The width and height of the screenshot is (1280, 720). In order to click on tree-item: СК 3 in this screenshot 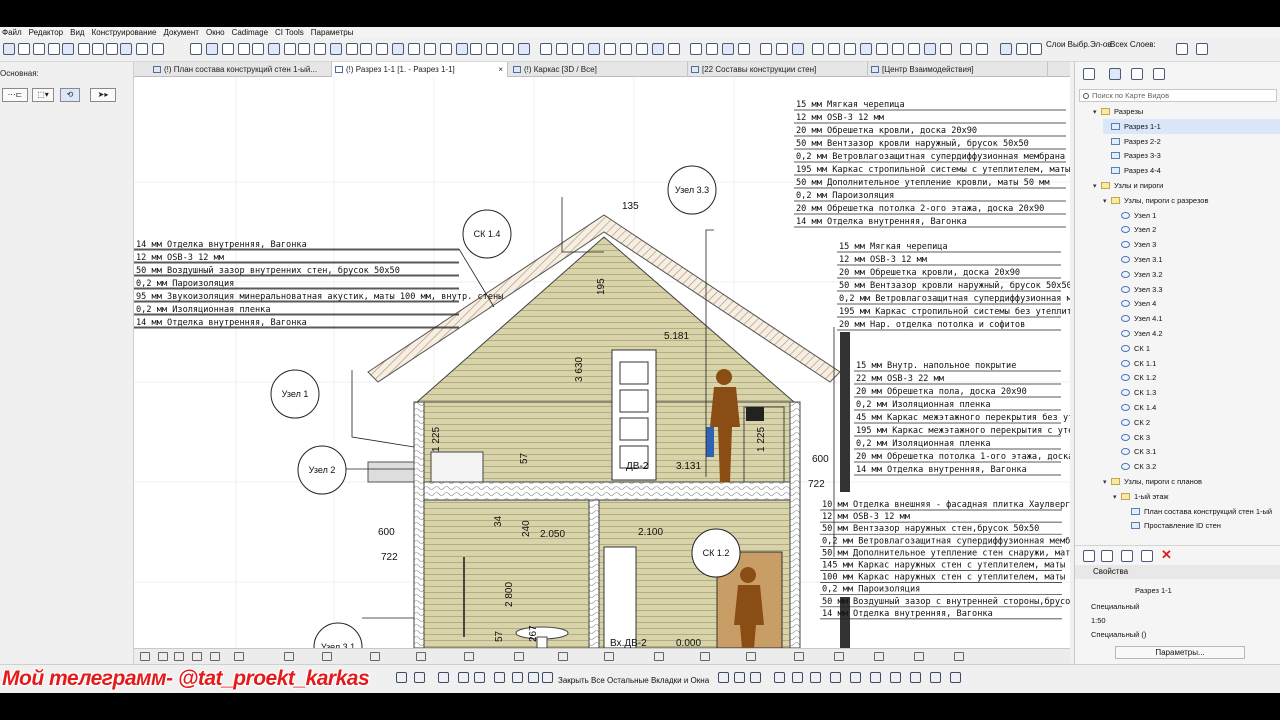, I will do `click(1196, 437)`.